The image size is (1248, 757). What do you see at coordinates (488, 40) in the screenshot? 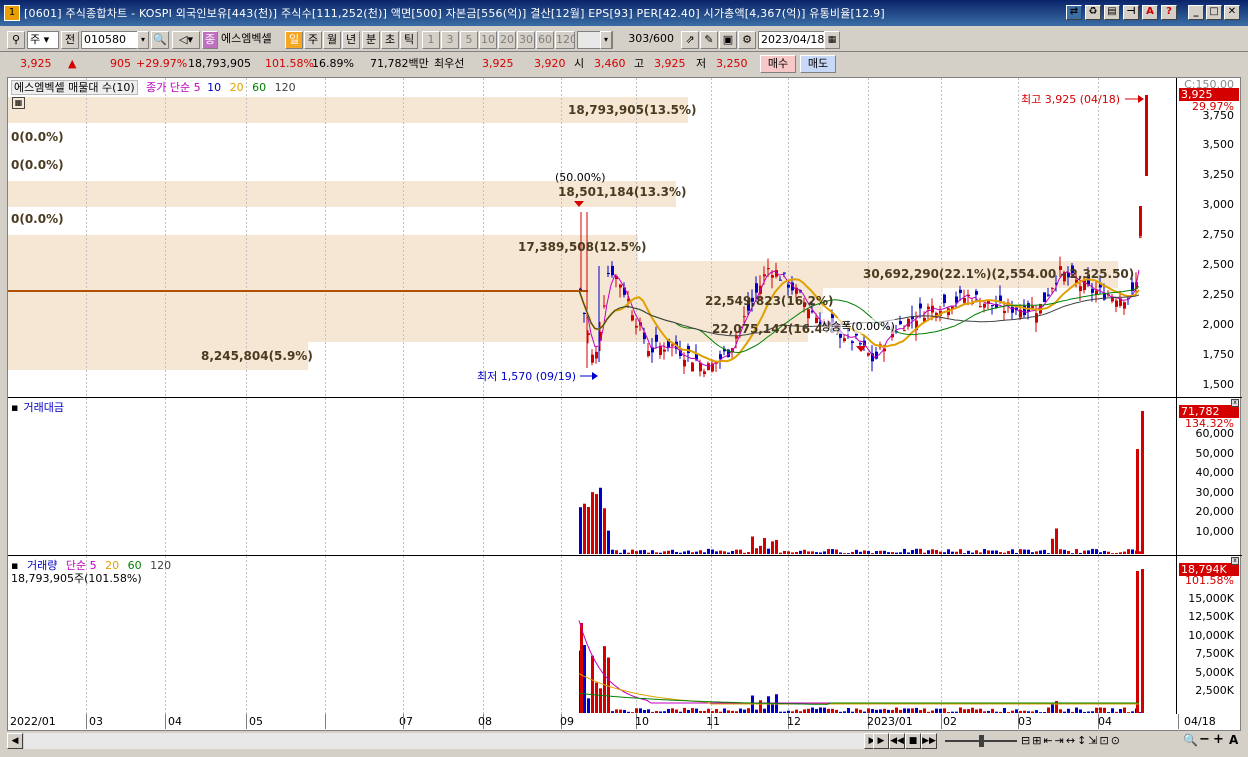
I see `interval-10: 10` at bounding box center [488, 40].